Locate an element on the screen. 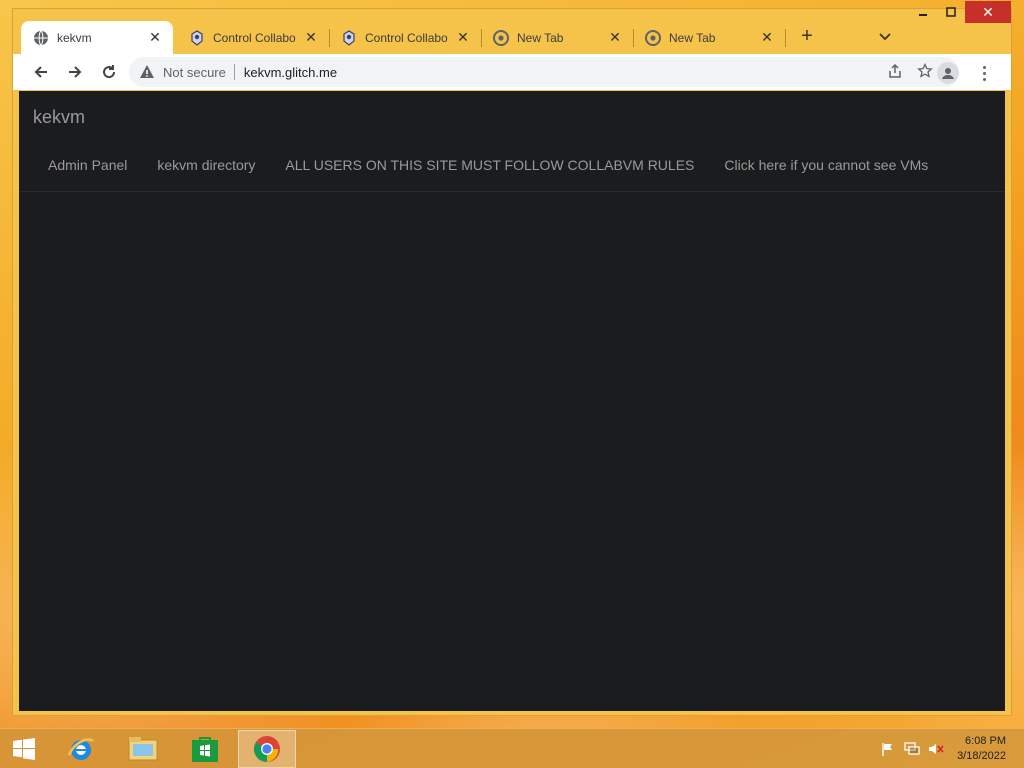  divider is located at coordinates (234, 72).